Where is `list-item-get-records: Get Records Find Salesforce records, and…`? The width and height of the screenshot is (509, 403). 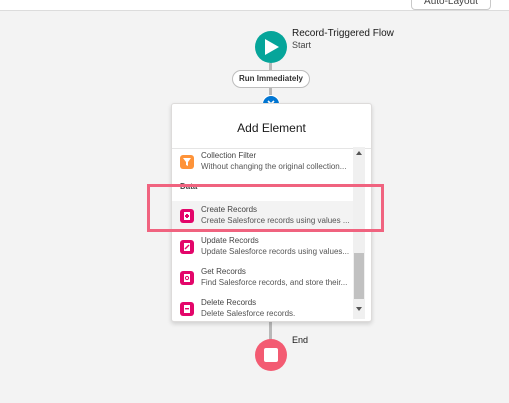
list-item-get-records: Get Records Find Salesforce records, and… is located at coordinates (262, 278).